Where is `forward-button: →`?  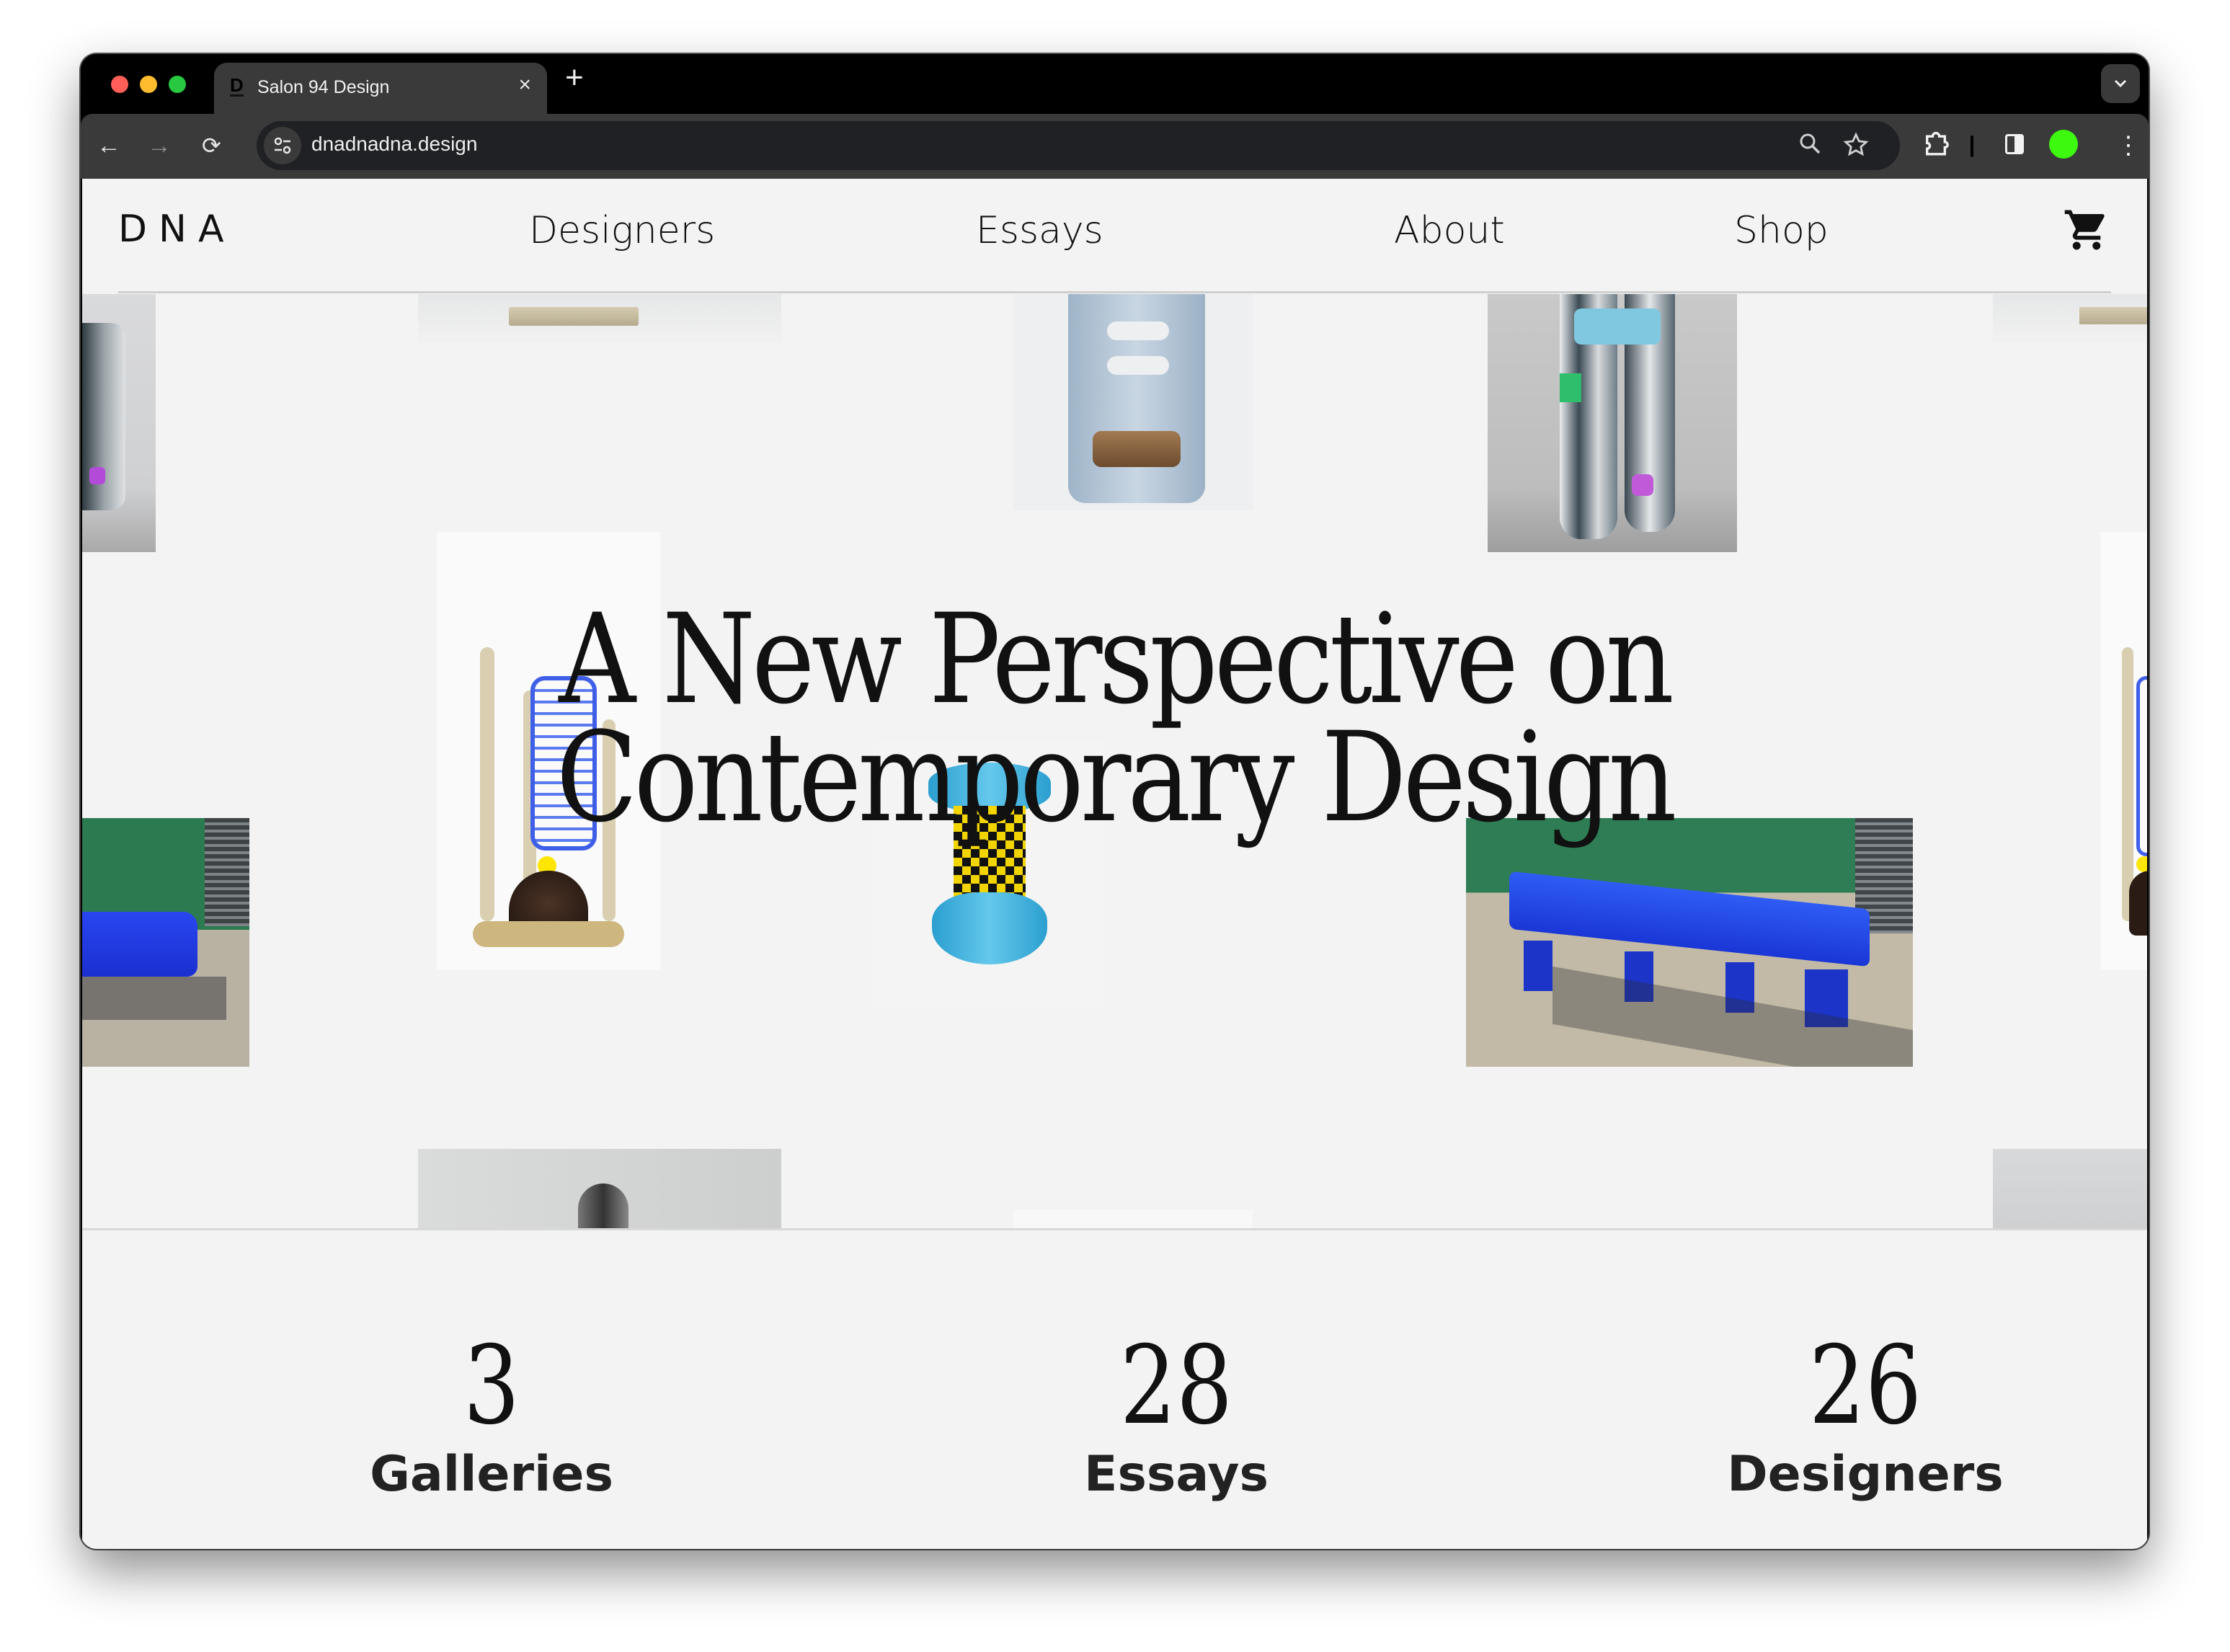
forward-button: → is located at coordinates (159, 145).